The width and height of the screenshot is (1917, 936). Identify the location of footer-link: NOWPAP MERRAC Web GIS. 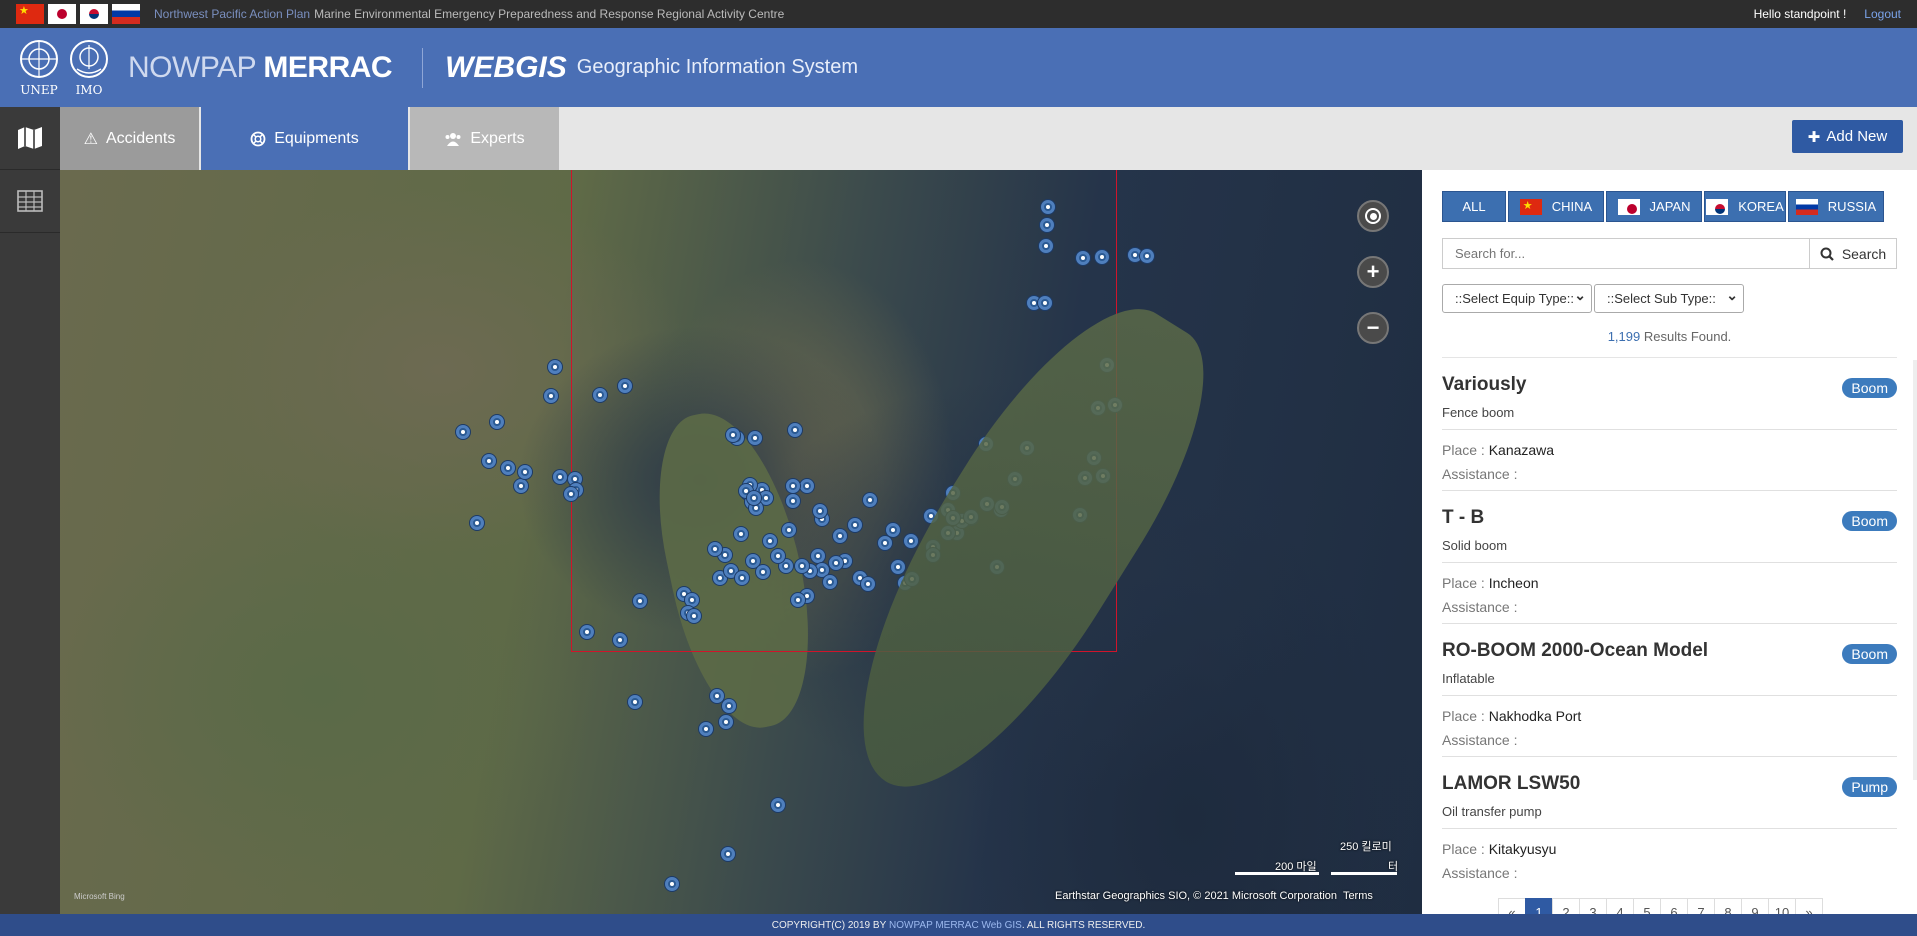
(955, 925).